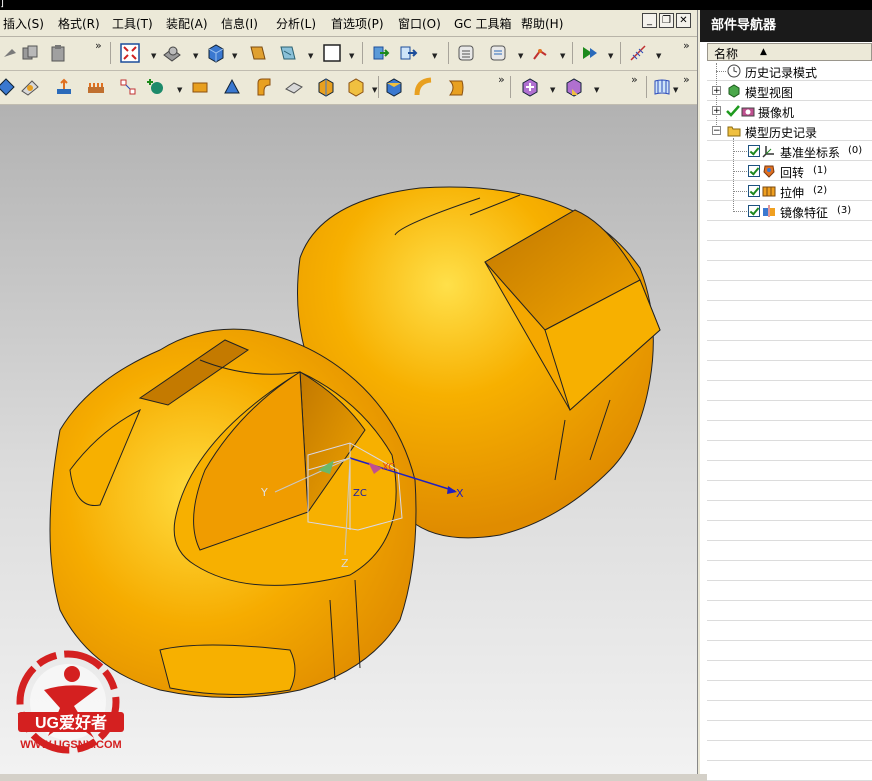  What do you see at coordinates (789, 91) in the screenshot?
I see `nav-node-model-views: + 模型视图` at bounding box center [789, 91].